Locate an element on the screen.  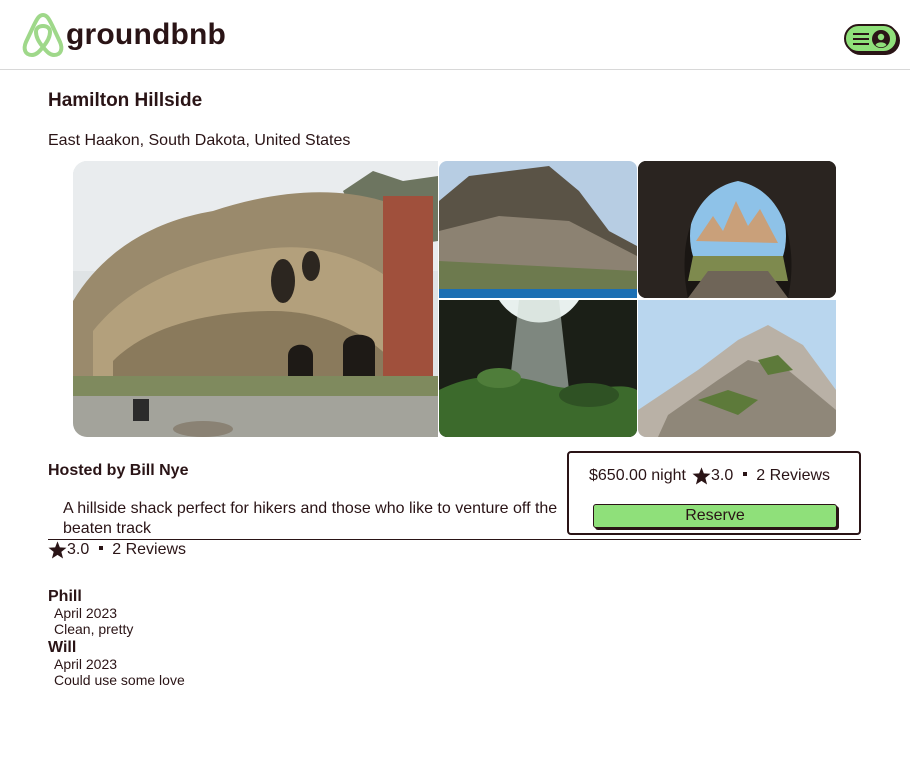
booking-rating-value: 3.0 is located at coordinates (722, 475).